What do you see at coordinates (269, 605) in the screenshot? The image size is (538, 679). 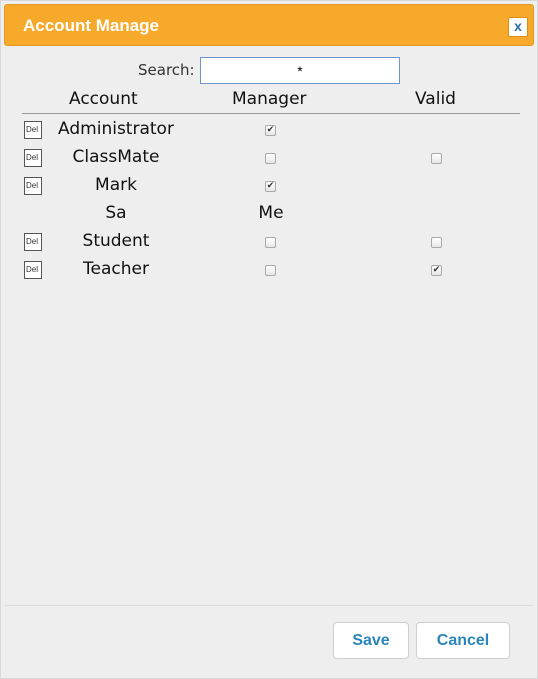 I see `footer-divider` at bounding box center [269, 605].